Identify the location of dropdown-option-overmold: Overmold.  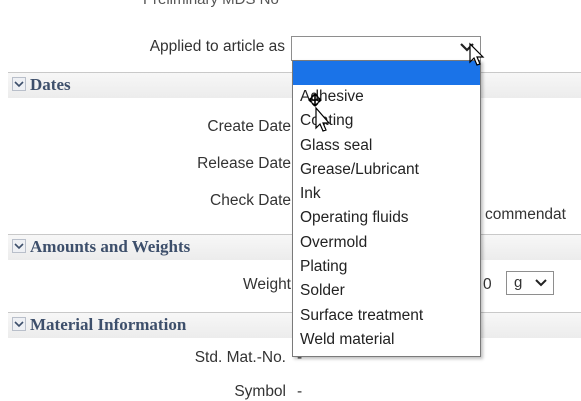
(386, 243).